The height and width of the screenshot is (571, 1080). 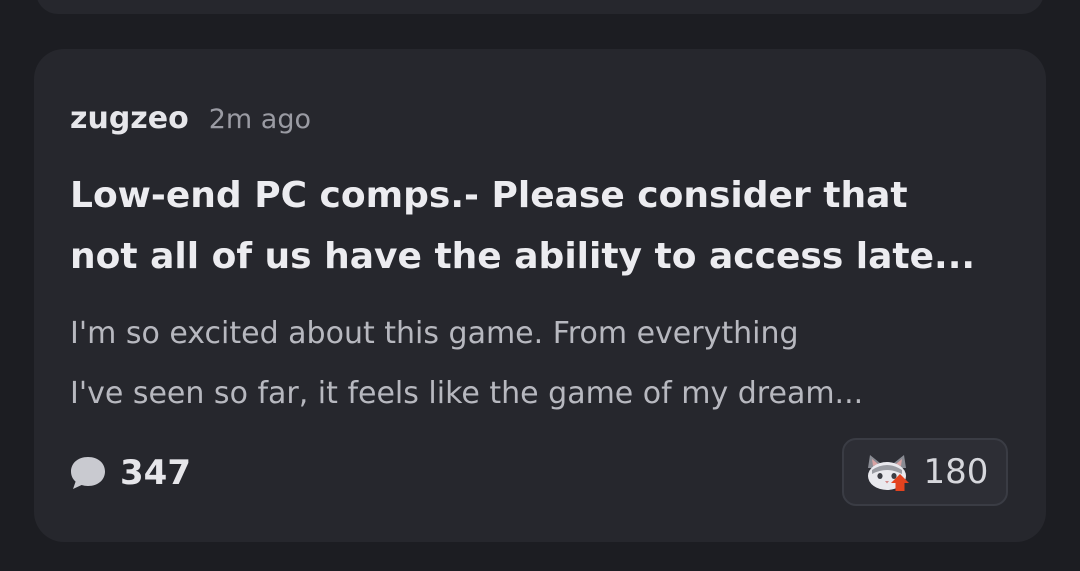 What do you see at coordinates (888, 473) in the screenshot?
I see `cat-upvote-icon` at bounding box center [888, 473].